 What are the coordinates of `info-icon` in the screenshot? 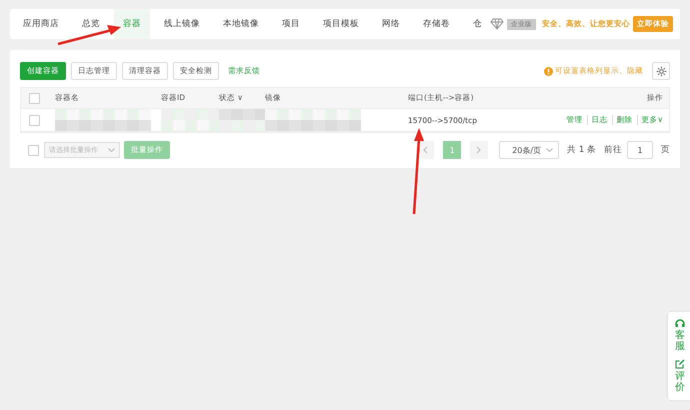 It's located at (548, 71).